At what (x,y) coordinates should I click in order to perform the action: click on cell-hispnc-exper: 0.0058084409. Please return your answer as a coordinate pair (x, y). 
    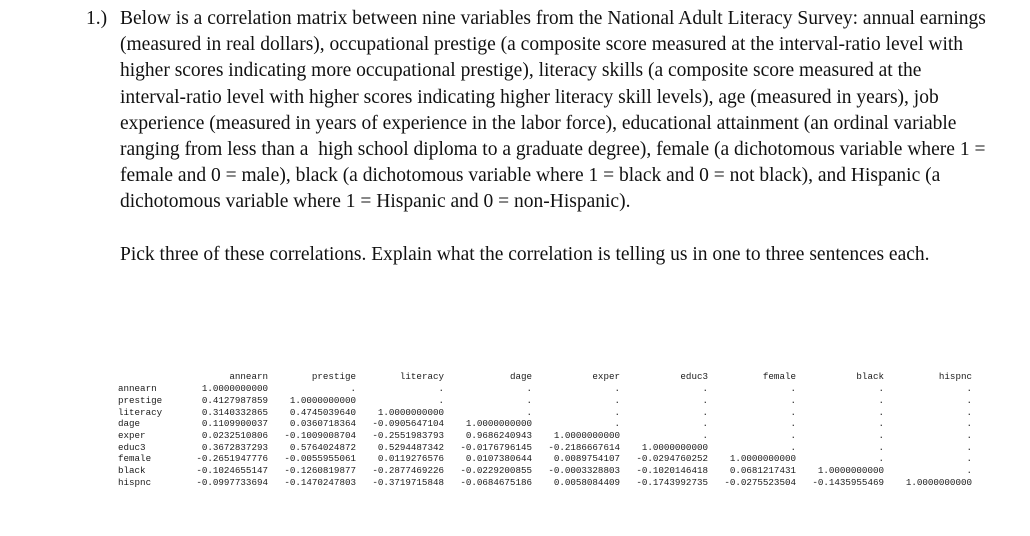
    Looking at the image, I should click on (586, 482).